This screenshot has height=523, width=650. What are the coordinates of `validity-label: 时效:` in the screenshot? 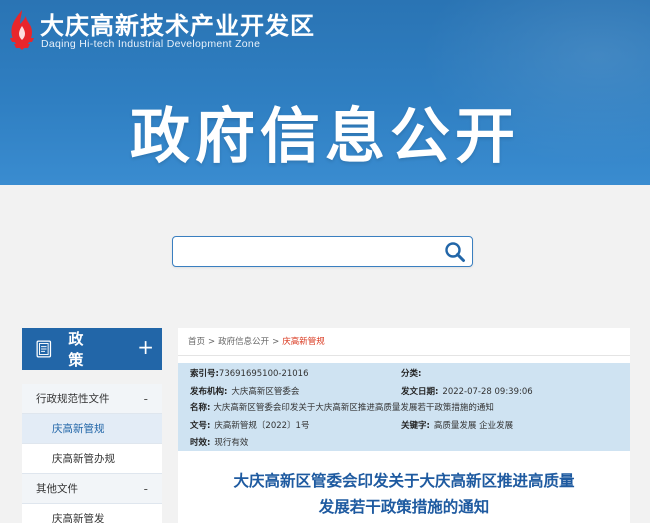 It's located at (200, 443).